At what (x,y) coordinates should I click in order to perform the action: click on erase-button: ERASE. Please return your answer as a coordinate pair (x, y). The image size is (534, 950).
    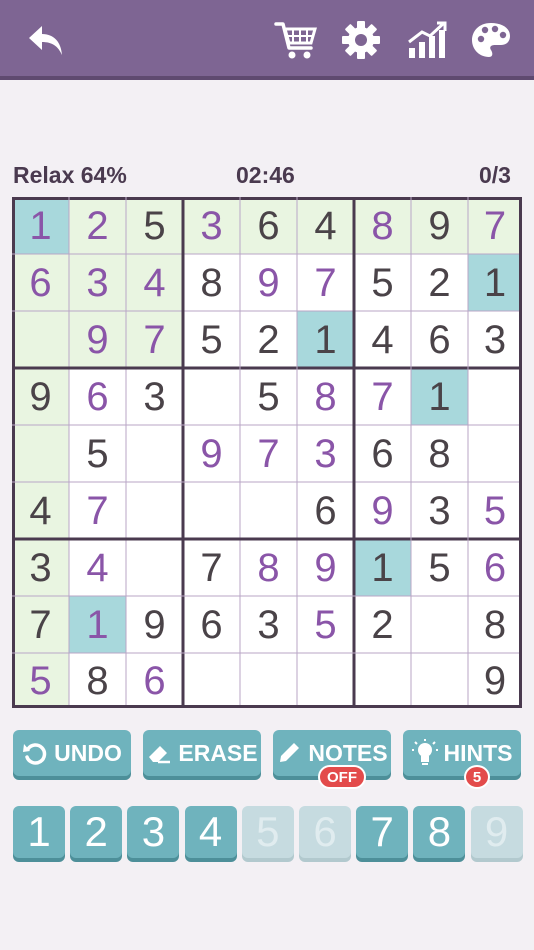
    Looking at the image, I should click on (202, 753).